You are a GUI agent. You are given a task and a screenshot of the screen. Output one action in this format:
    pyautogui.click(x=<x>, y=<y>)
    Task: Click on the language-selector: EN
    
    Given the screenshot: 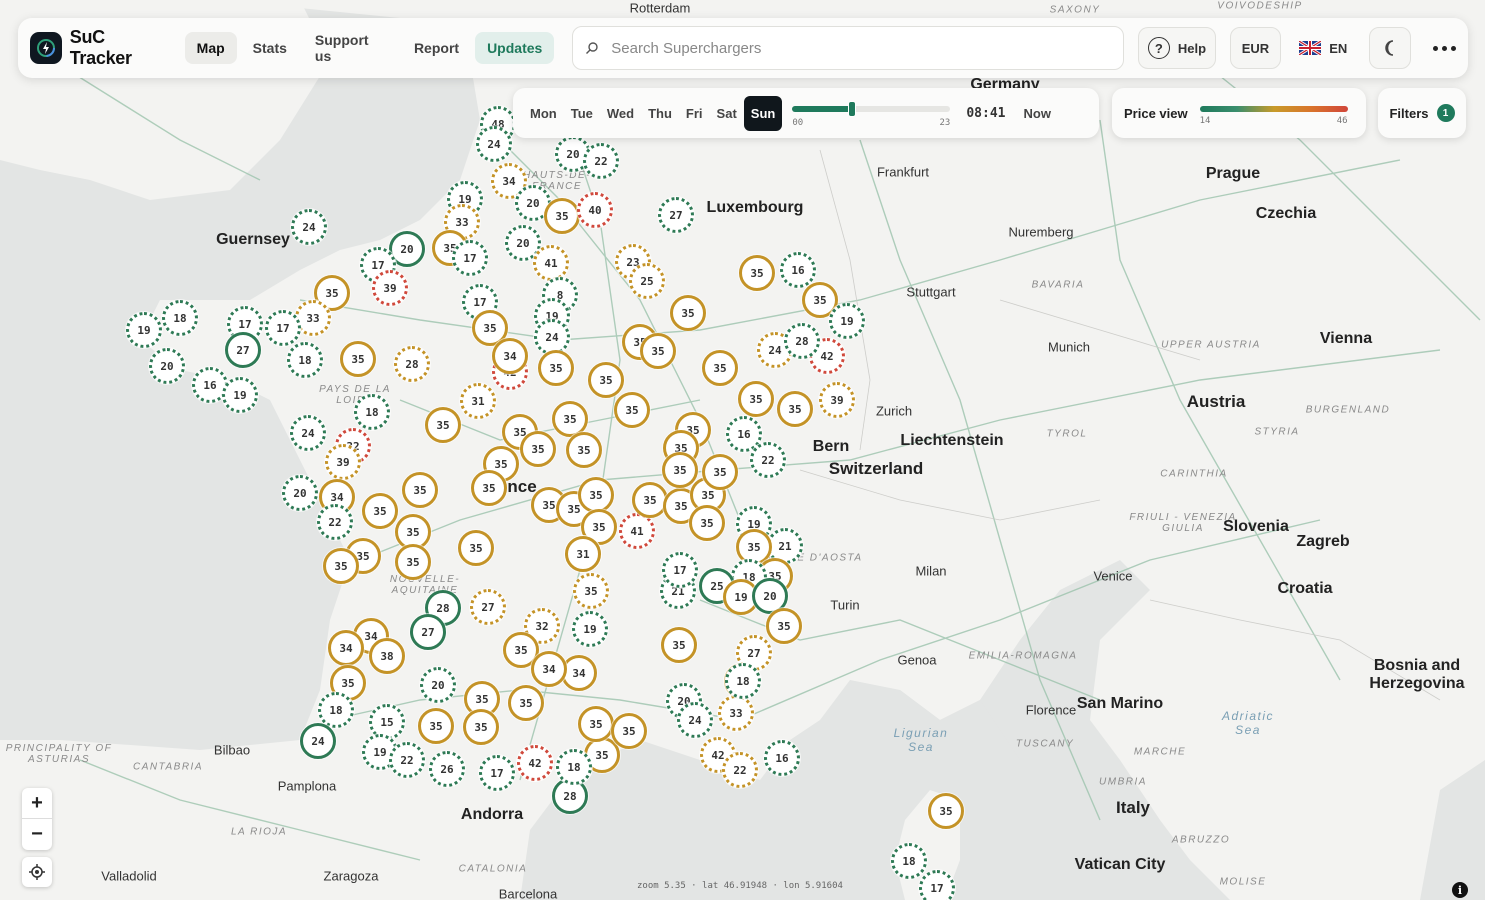 What is the action you would take?
    pyautogui.click(x=1323, y=48)
    